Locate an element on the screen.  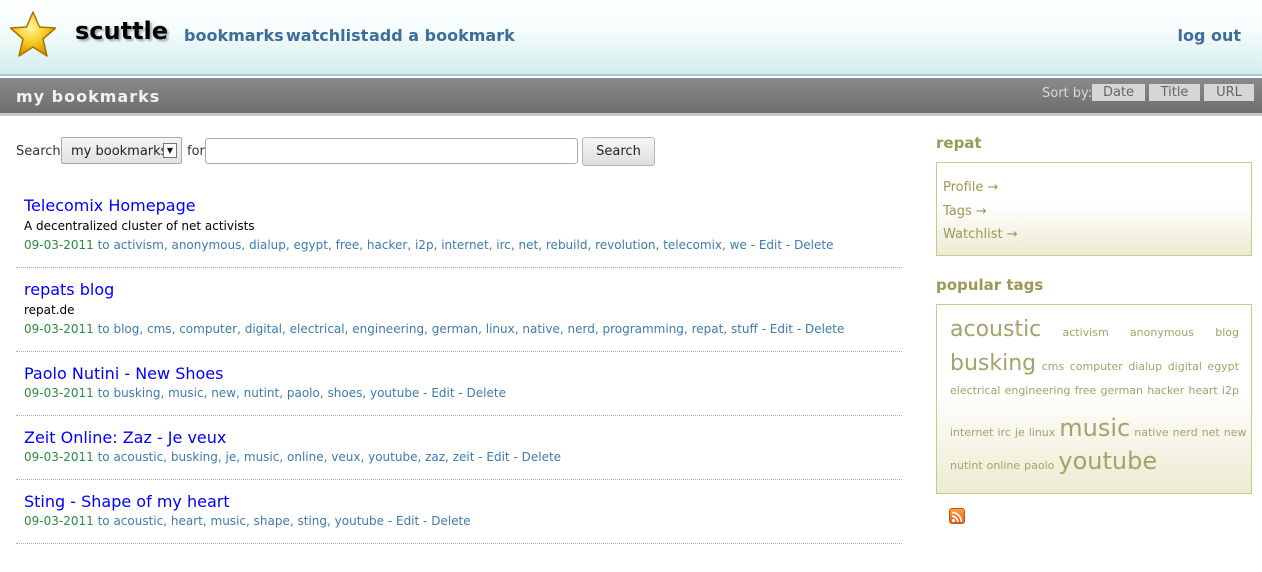
bookmark-tag-link: repat is located at coordinates (708, 329).